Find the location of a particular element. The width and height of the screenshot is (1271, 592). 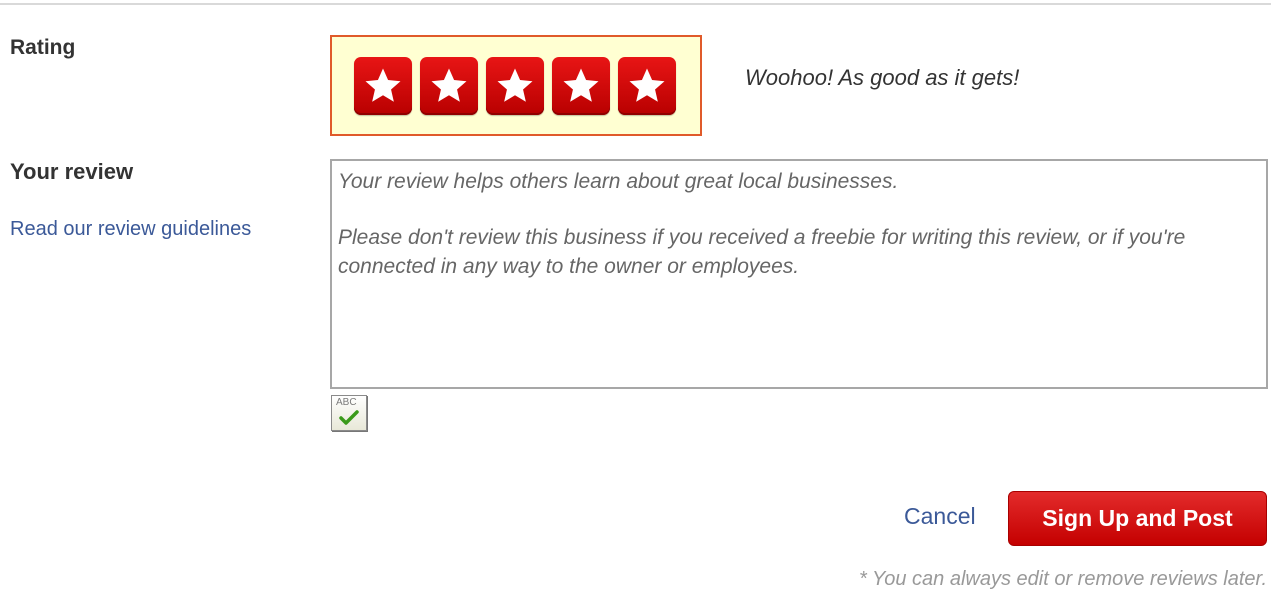

star-rating-widget is located at coordinates (516, 85).